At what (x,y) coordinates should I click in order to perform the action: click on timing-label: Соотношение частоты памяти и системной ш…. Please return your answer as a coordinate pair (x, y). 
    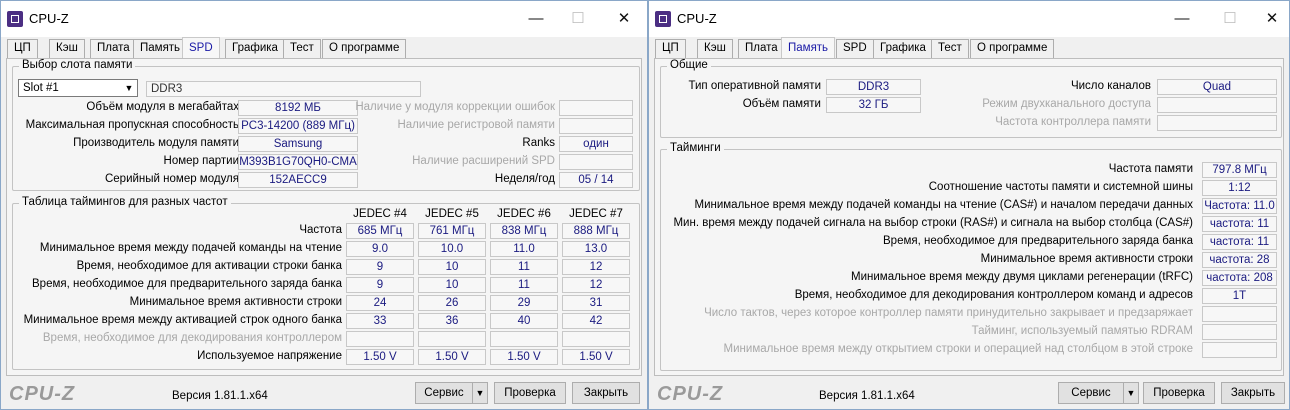
    Looking at the image, I should click on (1060, 187).